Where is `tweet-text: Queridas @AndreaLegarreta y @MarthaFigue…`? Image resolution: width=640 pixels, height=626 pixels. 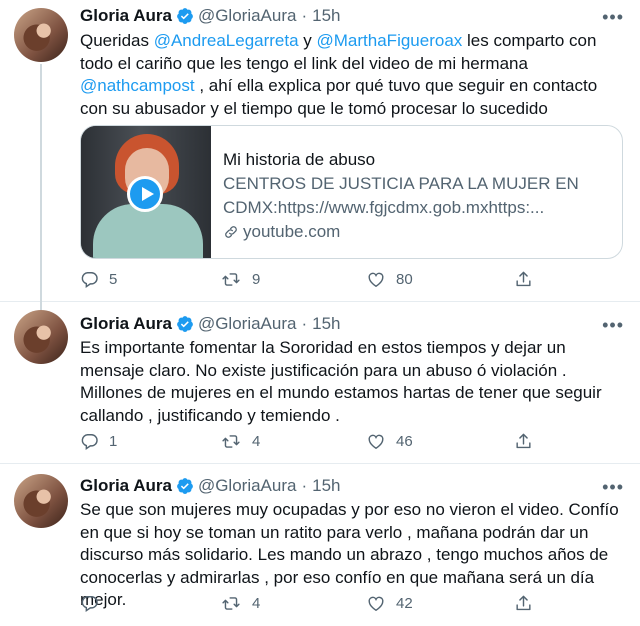 tweet-text: Queridas @AndreaLegarreta y @MarthaFigue… is located at coordinates (354, 75).